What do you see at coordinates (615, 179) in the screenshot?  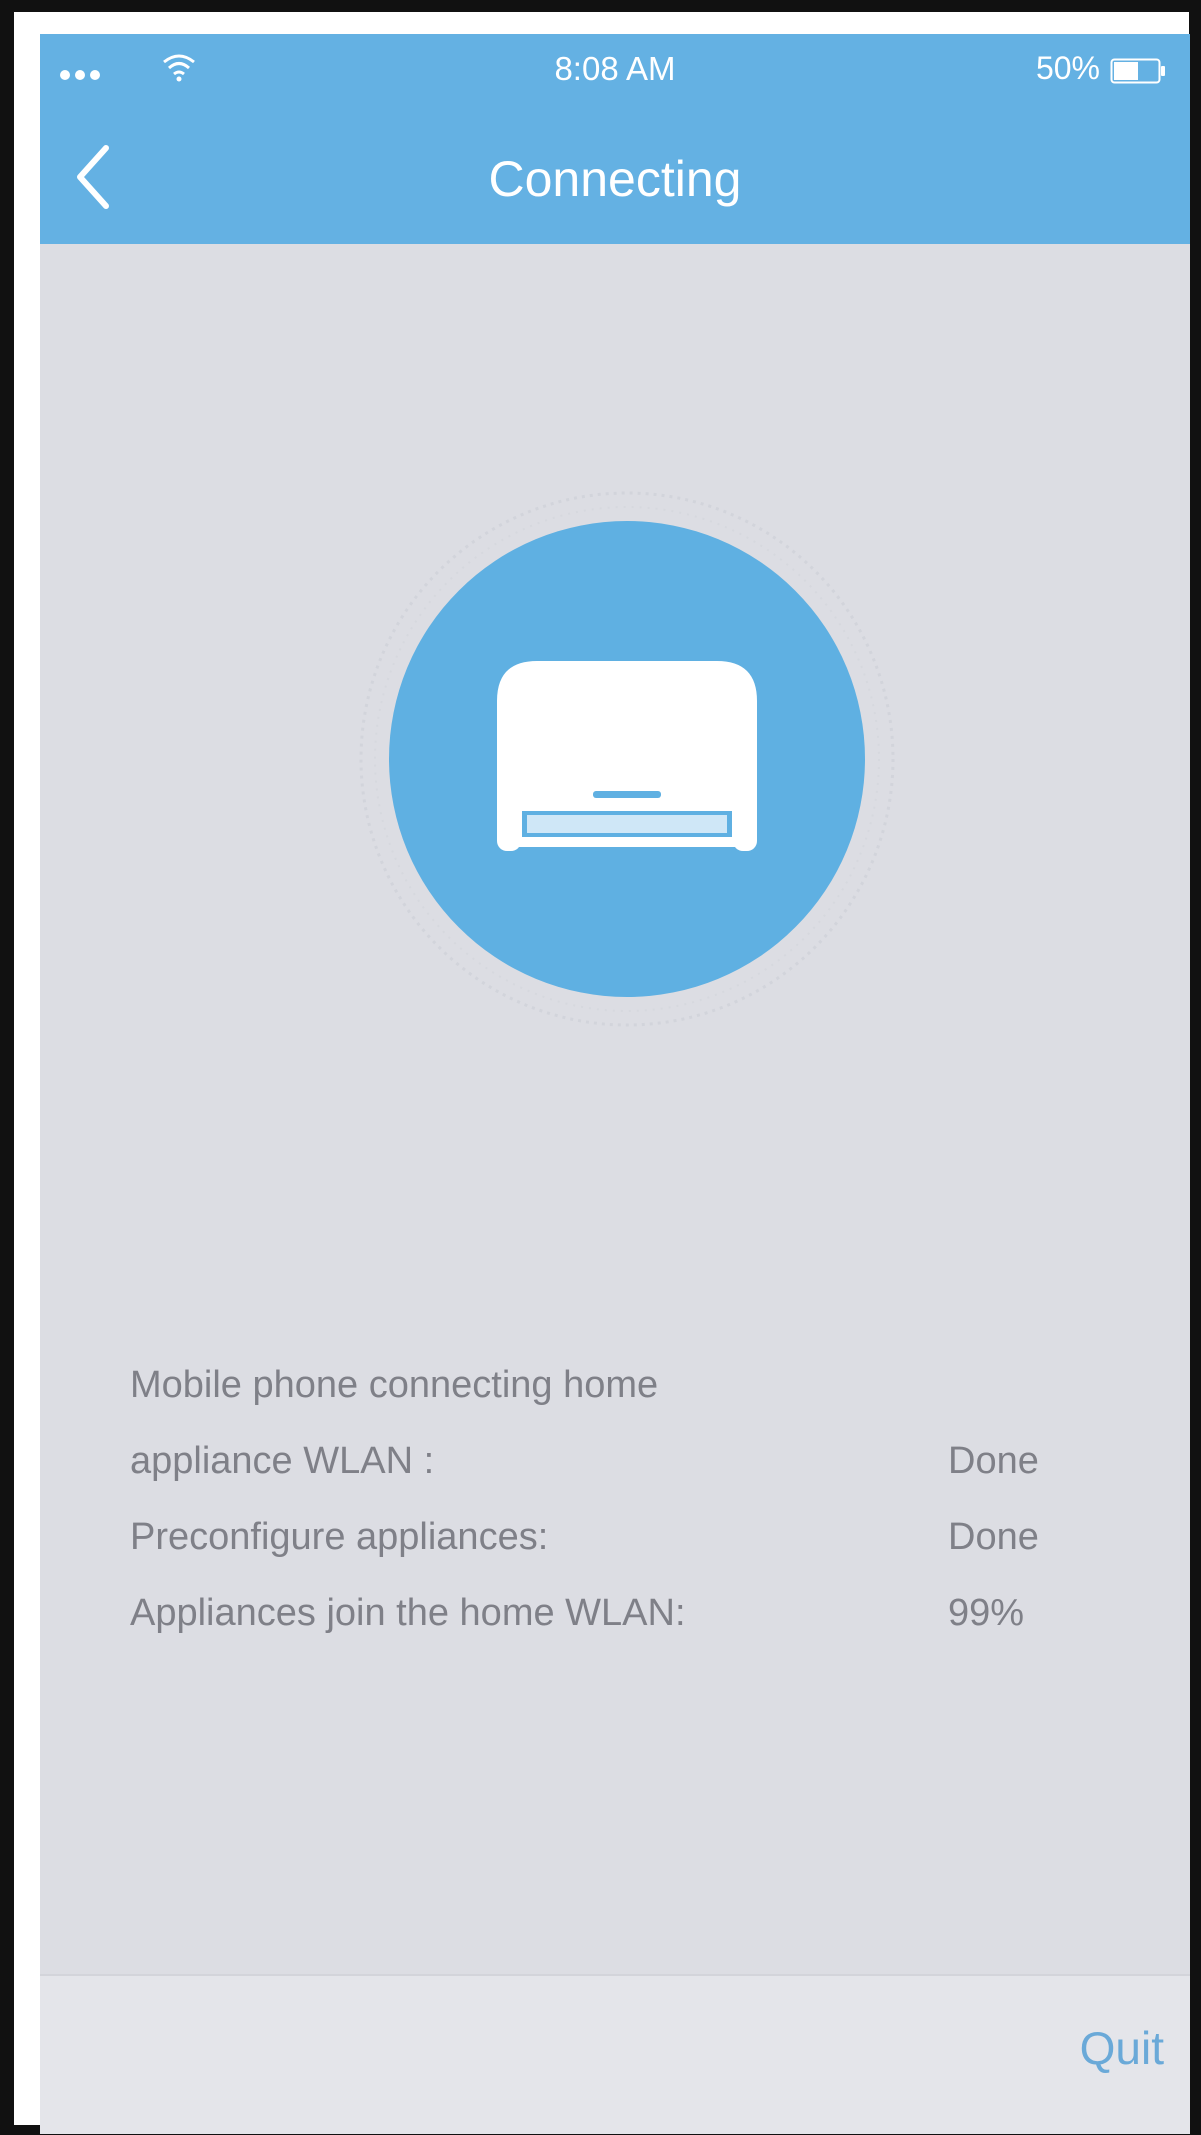 I see `page-title: Connecting` at bounding box center [615, 179].